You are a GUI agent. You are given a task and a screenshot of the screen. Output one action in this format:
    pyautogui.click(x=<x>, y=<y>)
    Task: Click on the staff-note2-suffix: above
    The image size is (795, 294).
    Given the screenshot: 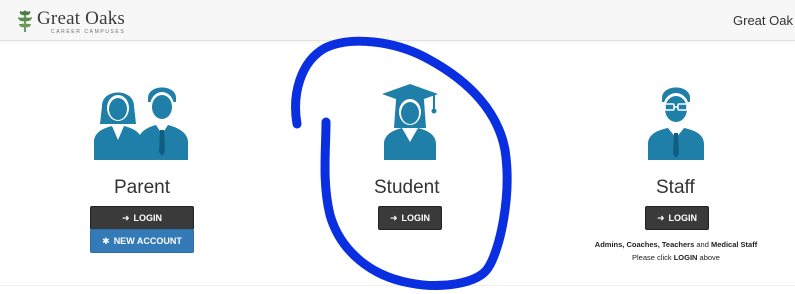 What is the action you would take?
    pyautogui.click(x=708, y=257)
    